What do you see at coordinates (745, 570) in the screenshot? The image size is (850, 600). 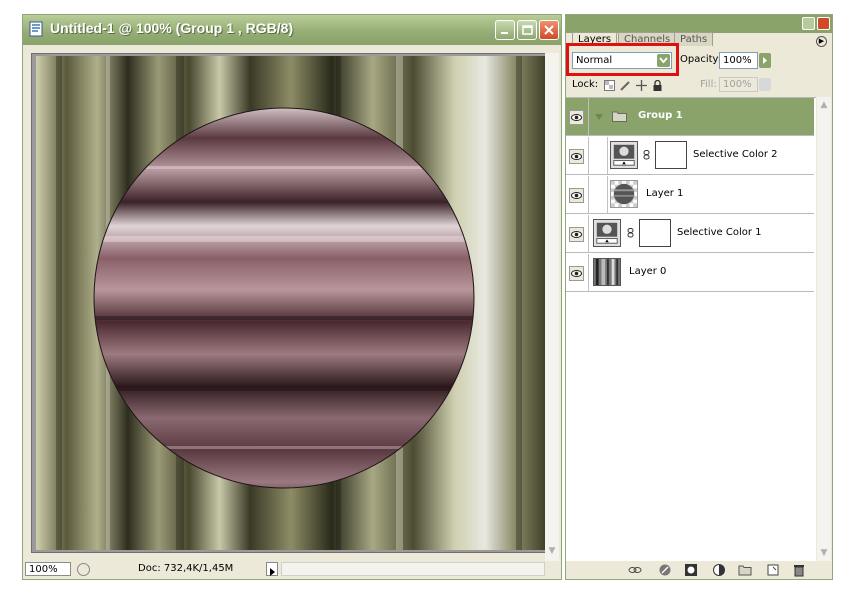 I see `new-group-icon` at bounding box center [745, 570].